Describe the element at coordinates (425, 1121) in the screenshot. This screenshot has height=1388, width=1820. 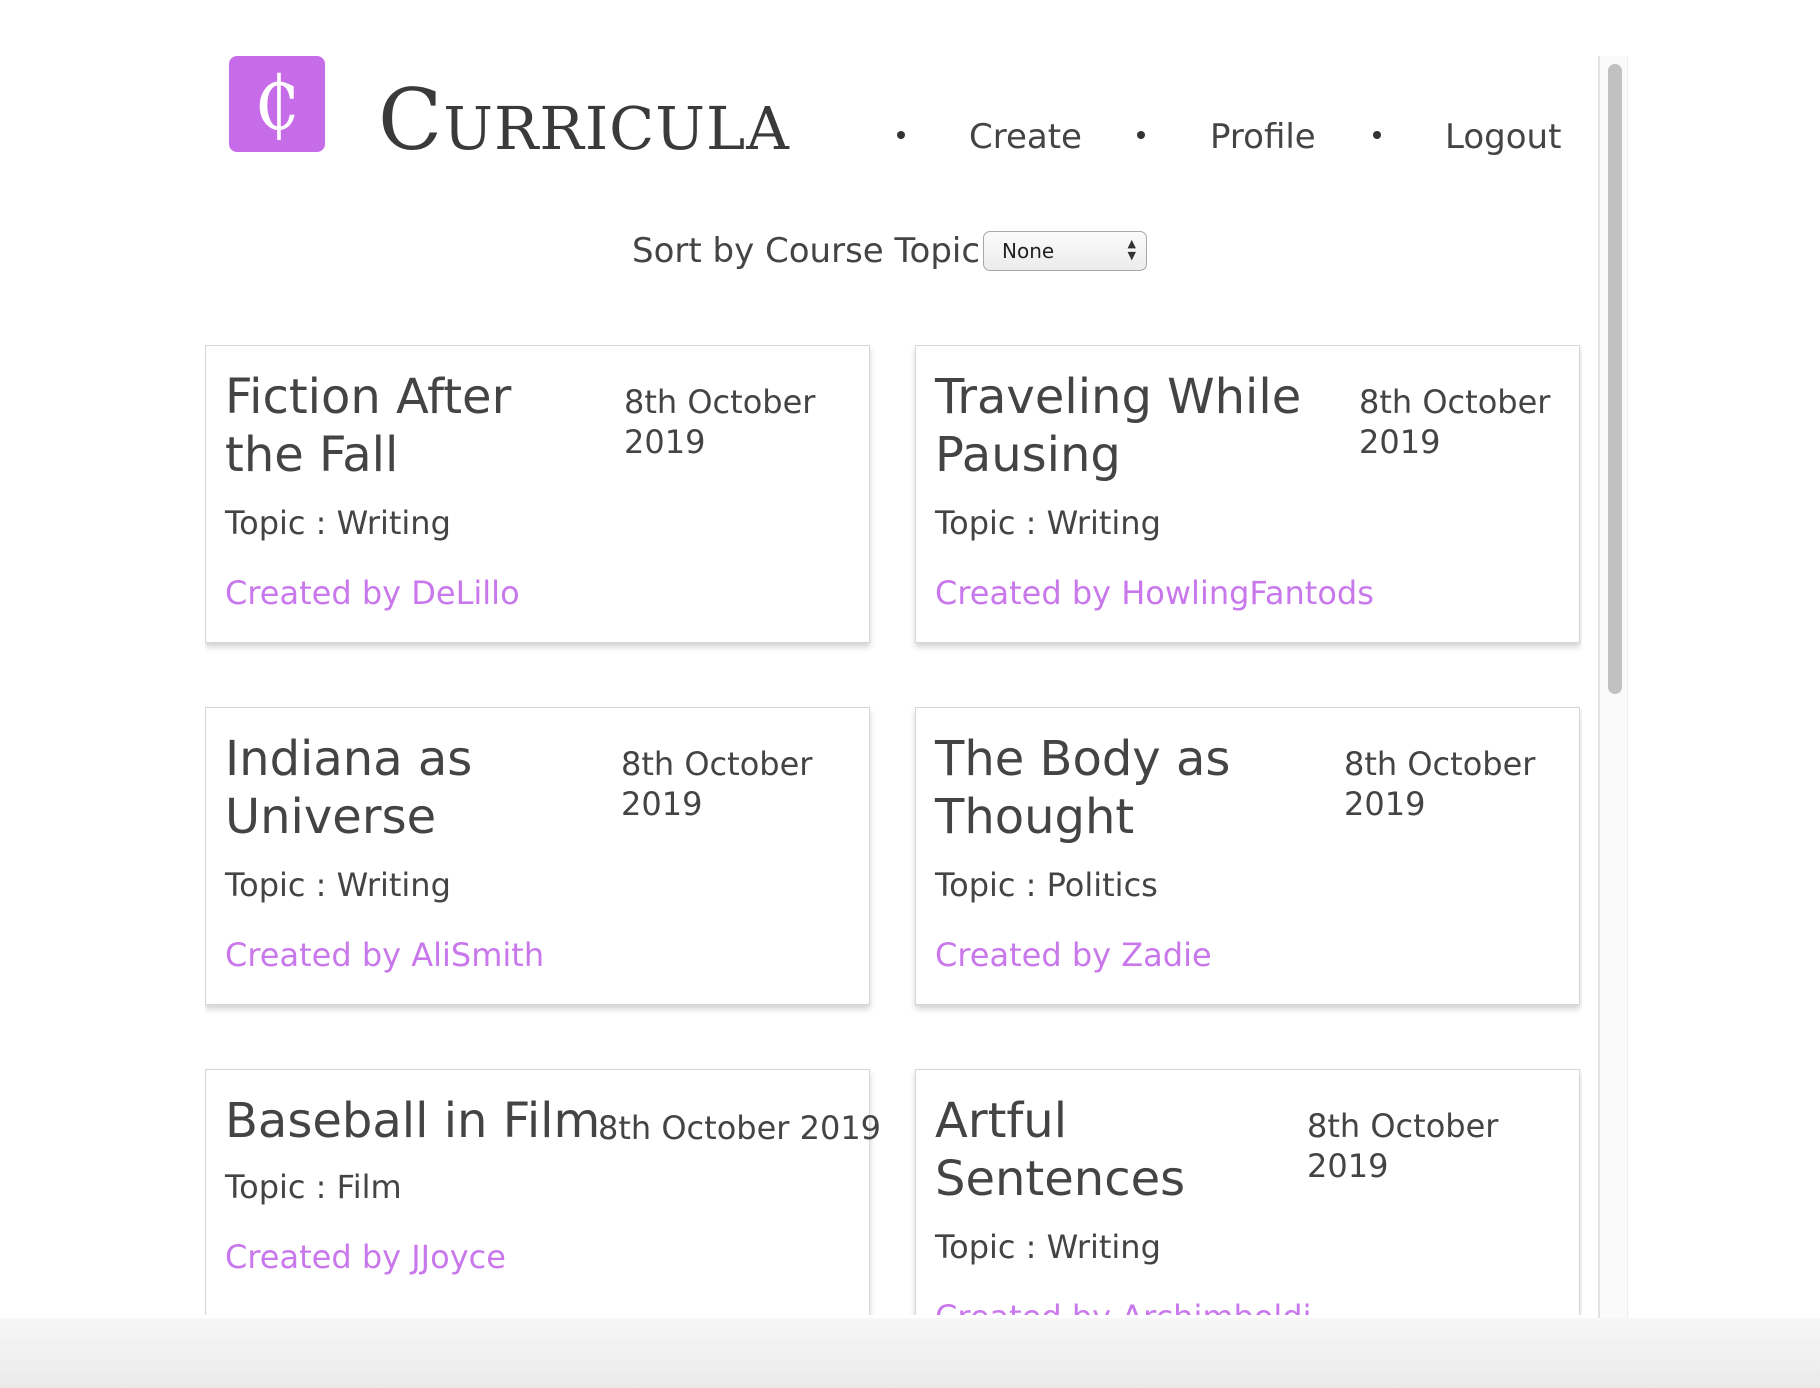
I see `course-title: Baseball in Film` at that location.